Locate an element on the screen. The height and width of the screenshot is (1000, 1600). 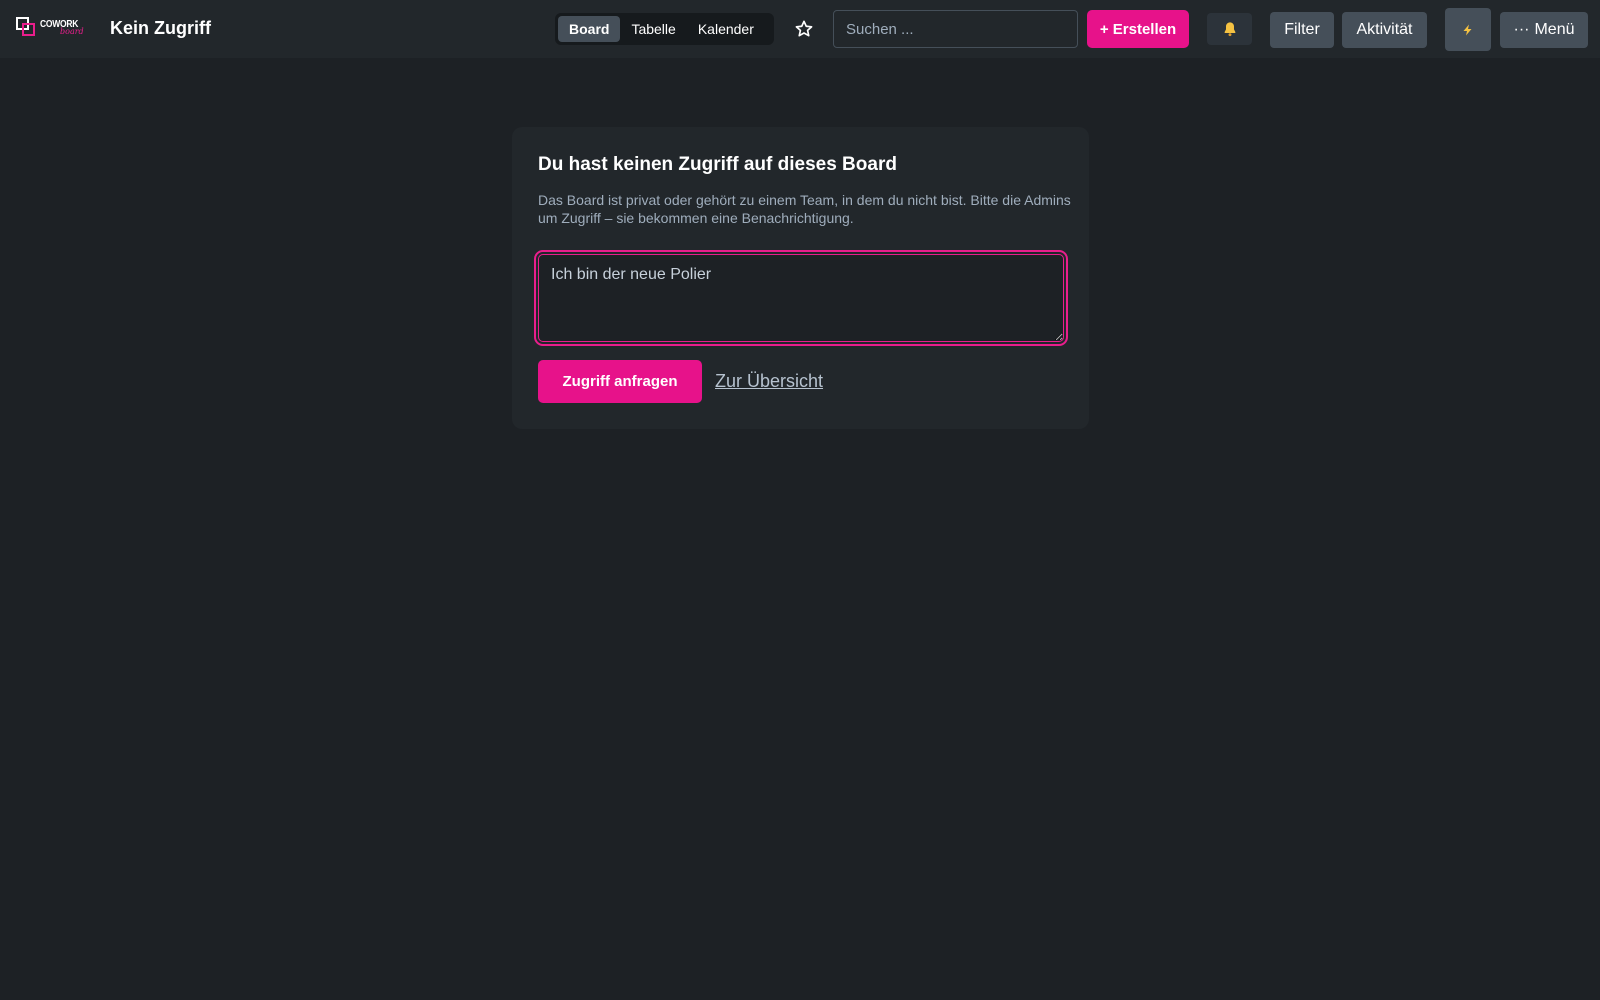
power-ups-button is located at coordinates (1468, 29).